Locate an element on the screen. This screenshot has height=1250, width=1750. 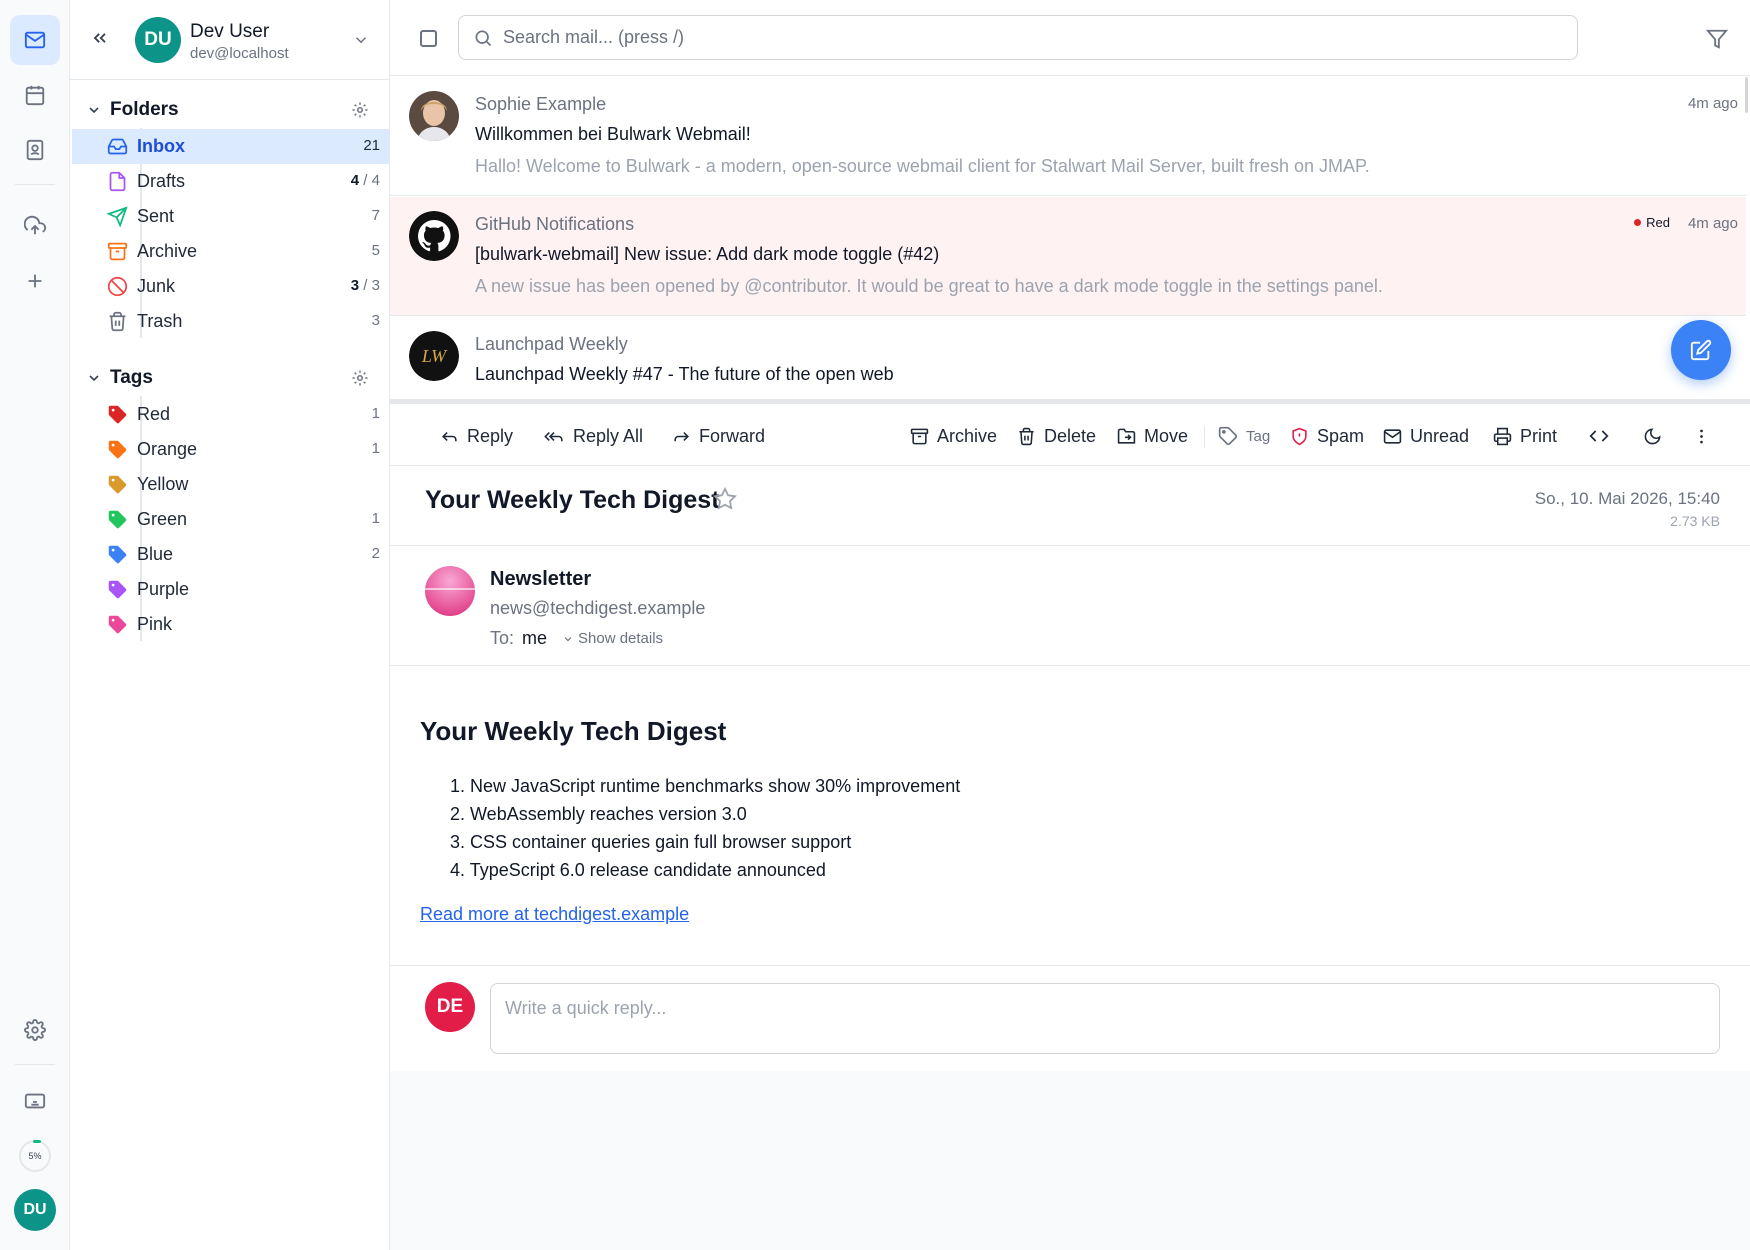
tags-section-header: Tags is located at coordinates (230, 378).